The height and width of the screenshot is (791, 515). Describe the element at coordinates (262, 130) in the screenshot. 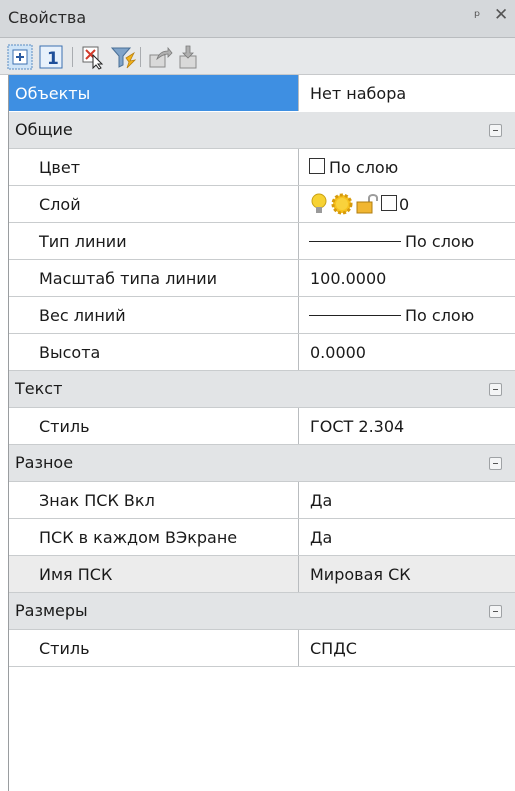

I see `category-general: Общие` at that location.